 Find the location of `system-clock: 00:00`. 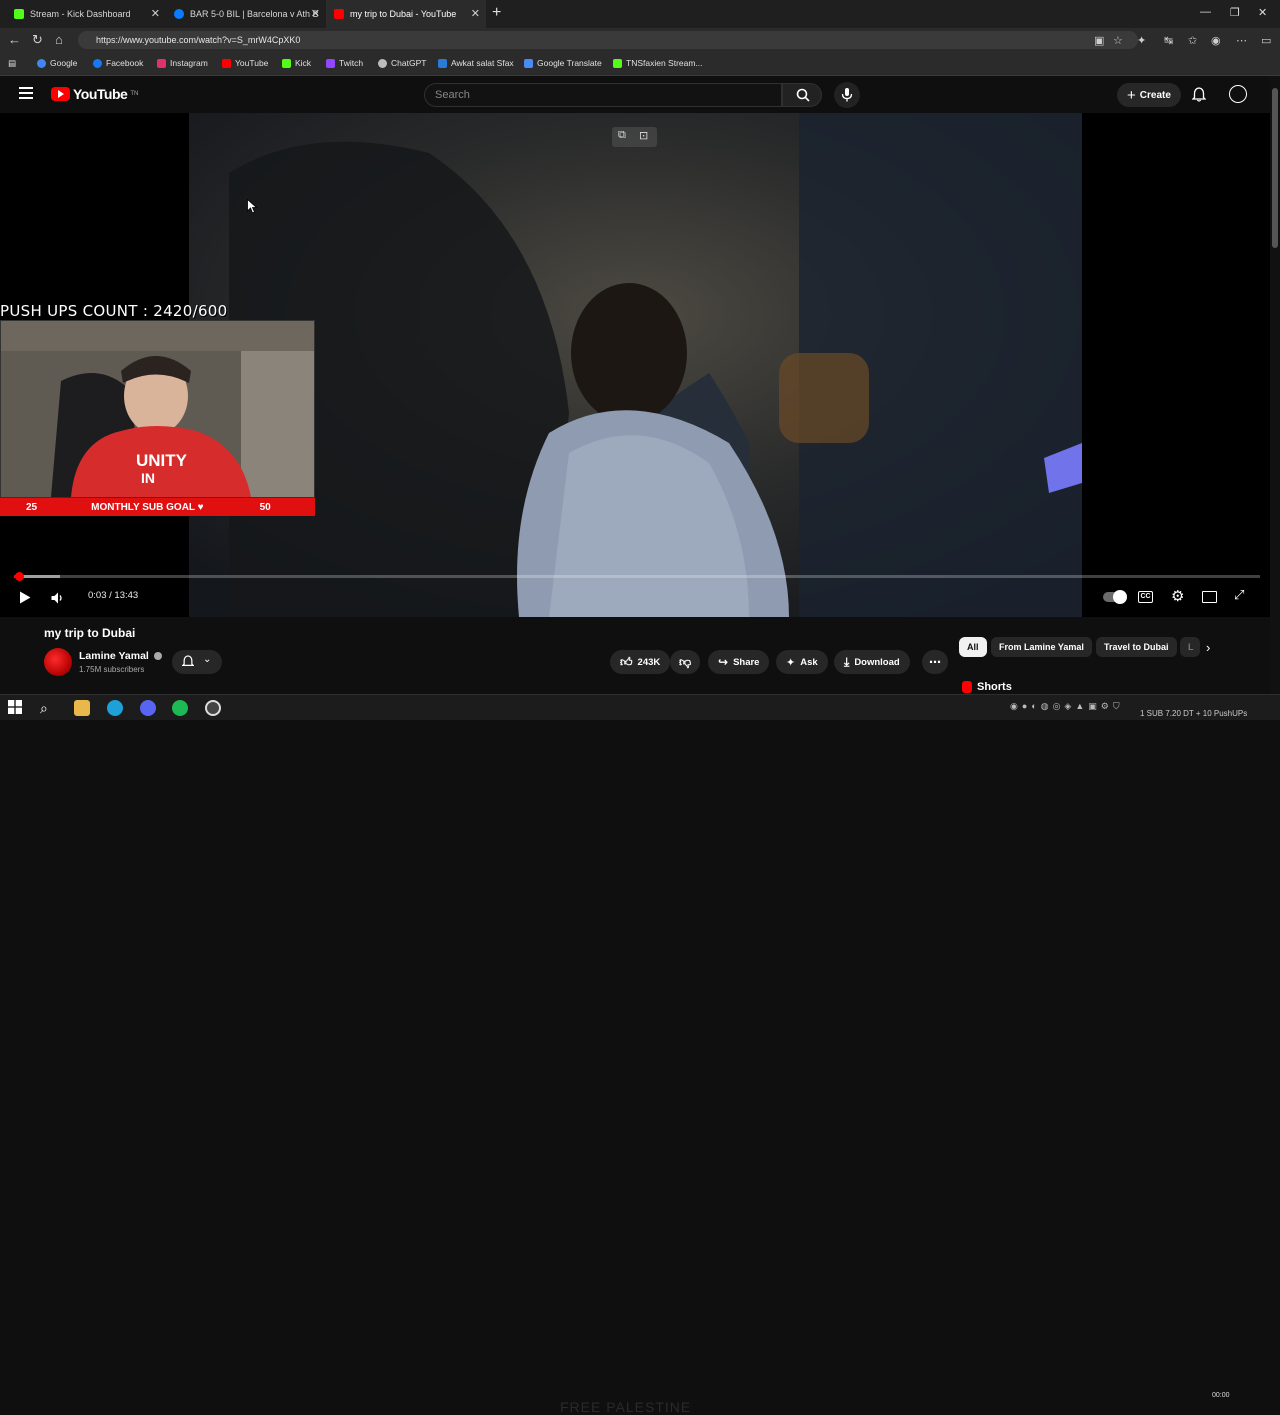

system-clock: 00:00 is located at coordinates (1221, 1395).